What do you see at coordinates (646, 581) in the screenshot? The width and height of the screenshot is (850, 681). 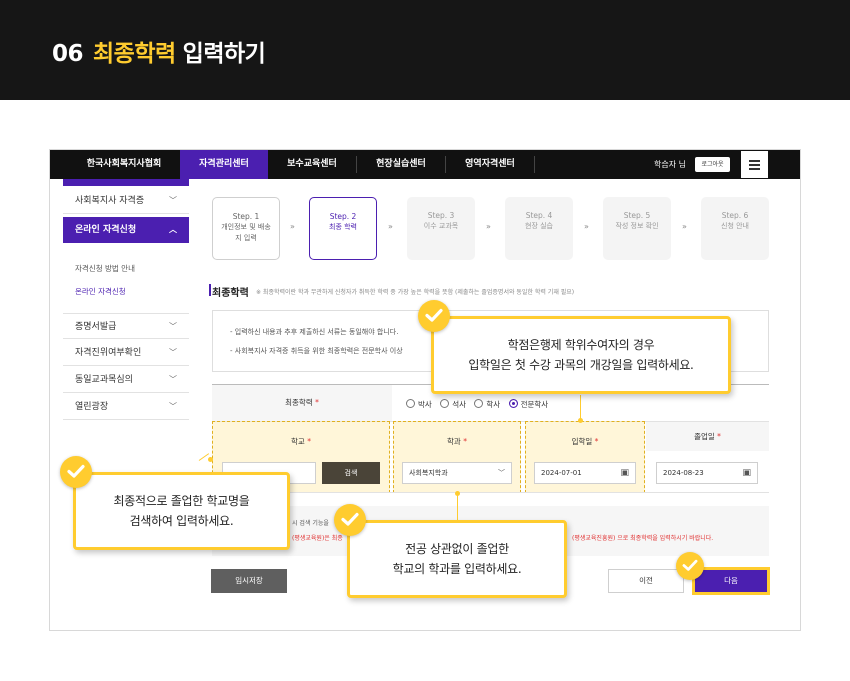 I see `prev-button: 이전` at bounding box center [646, 581].